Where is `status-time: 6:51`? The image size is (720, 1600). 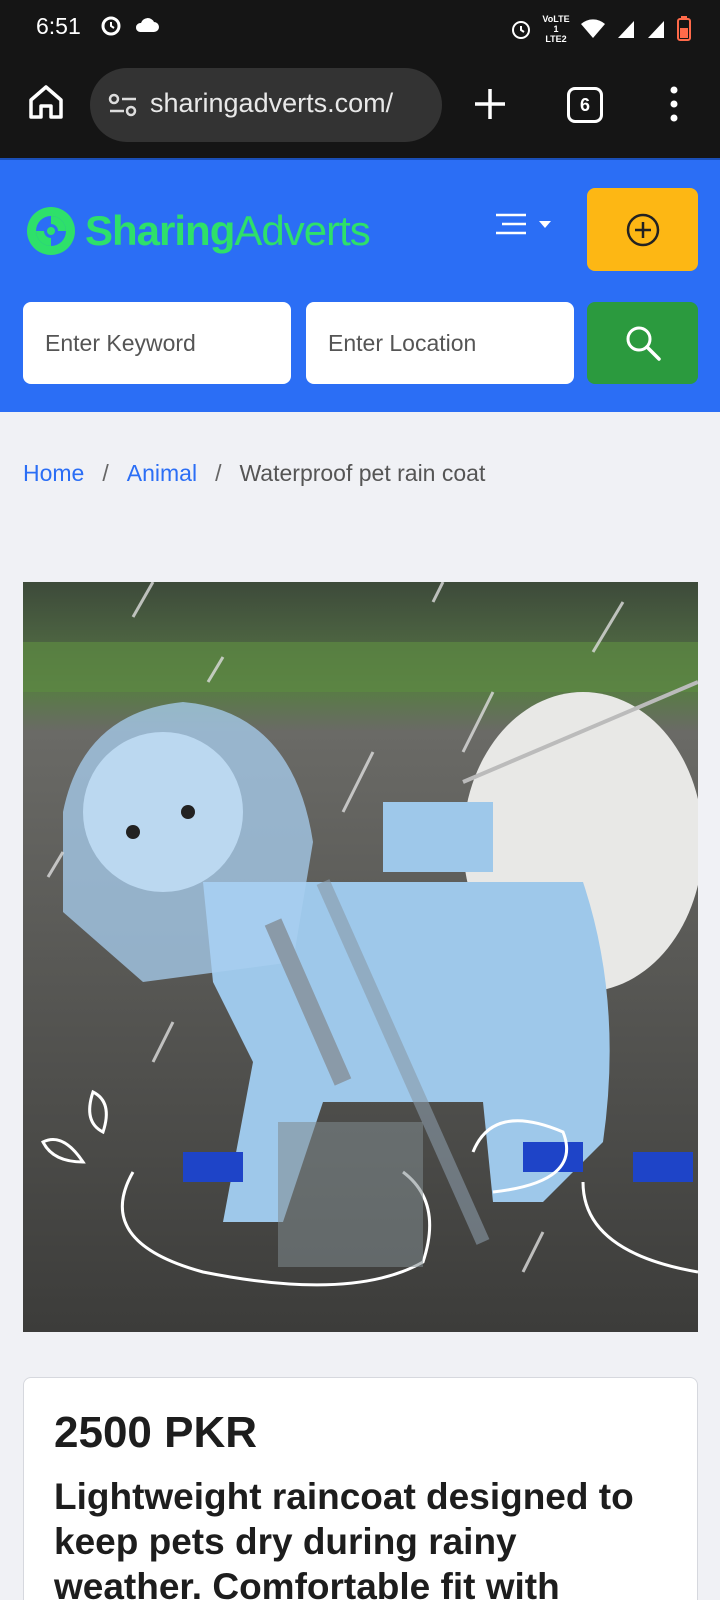
status-time: 6:51 is located at coordinates (58, 26).